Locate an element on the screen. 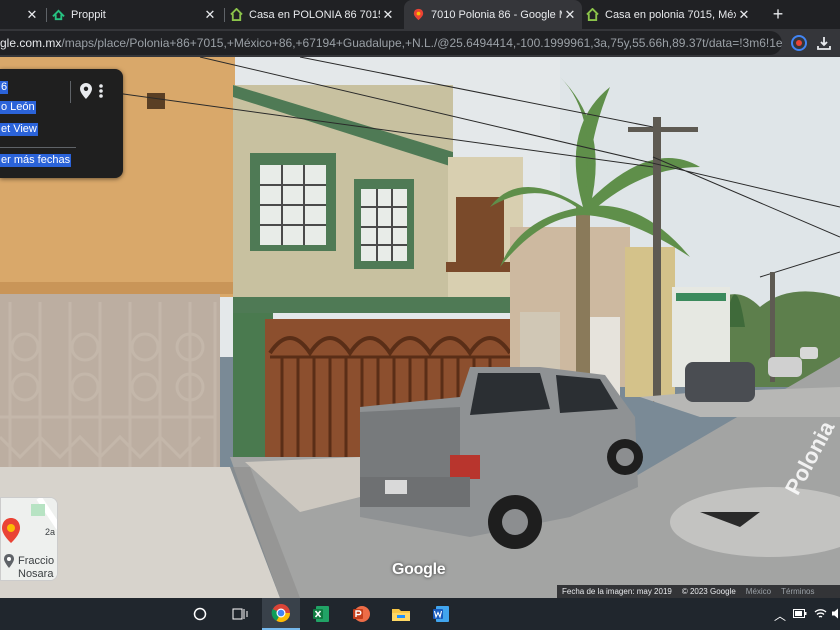  card-divider-vertical is located at coordinates (70, 92).